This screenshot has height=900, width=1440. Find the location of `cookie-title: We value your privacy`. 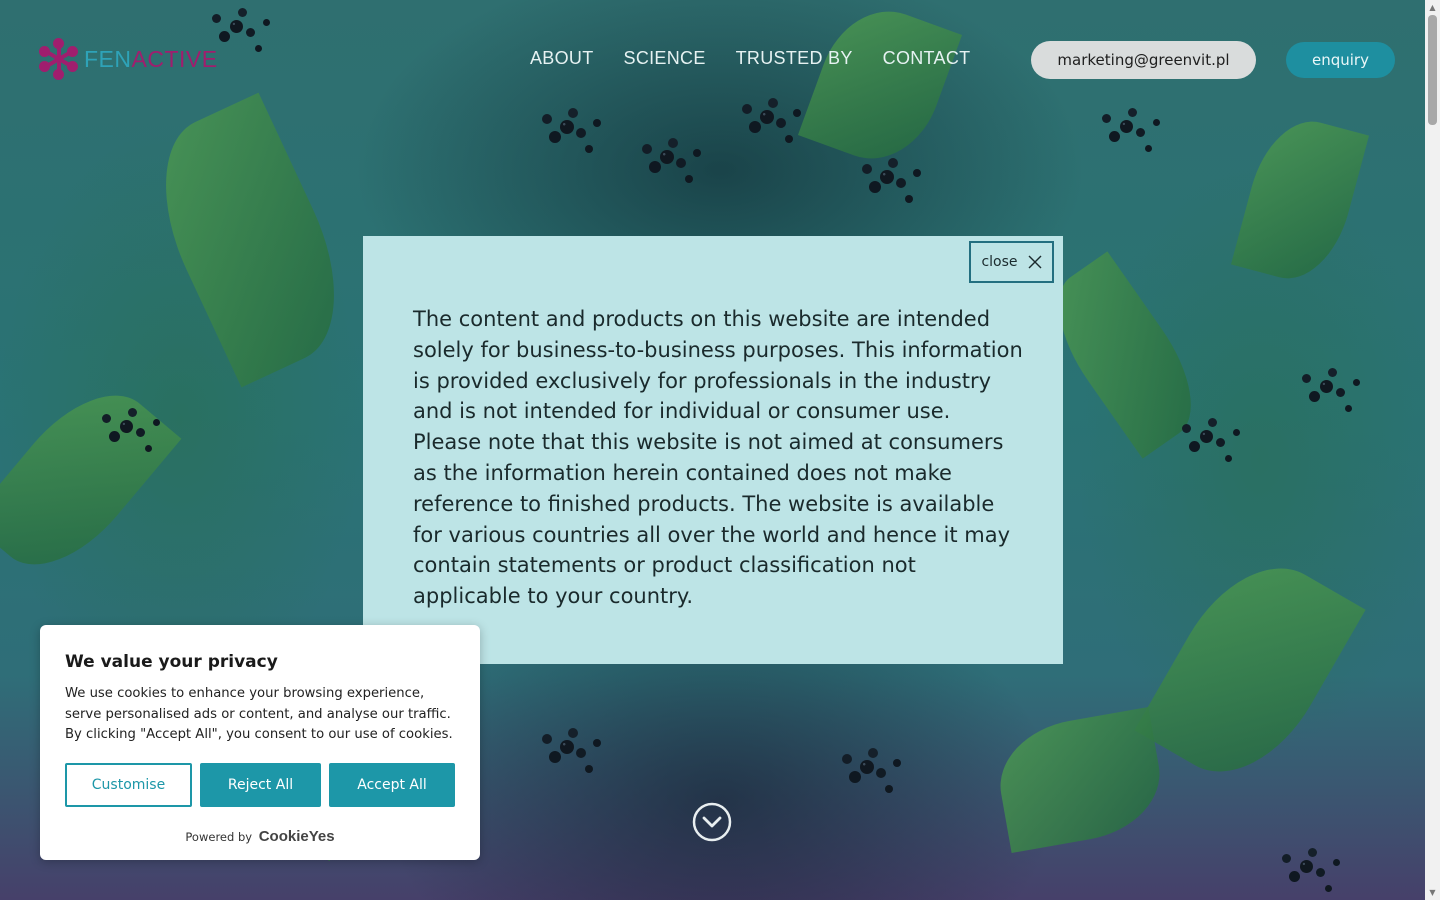

cookie-title: We value your privacy is located at coordinates (171, 662).